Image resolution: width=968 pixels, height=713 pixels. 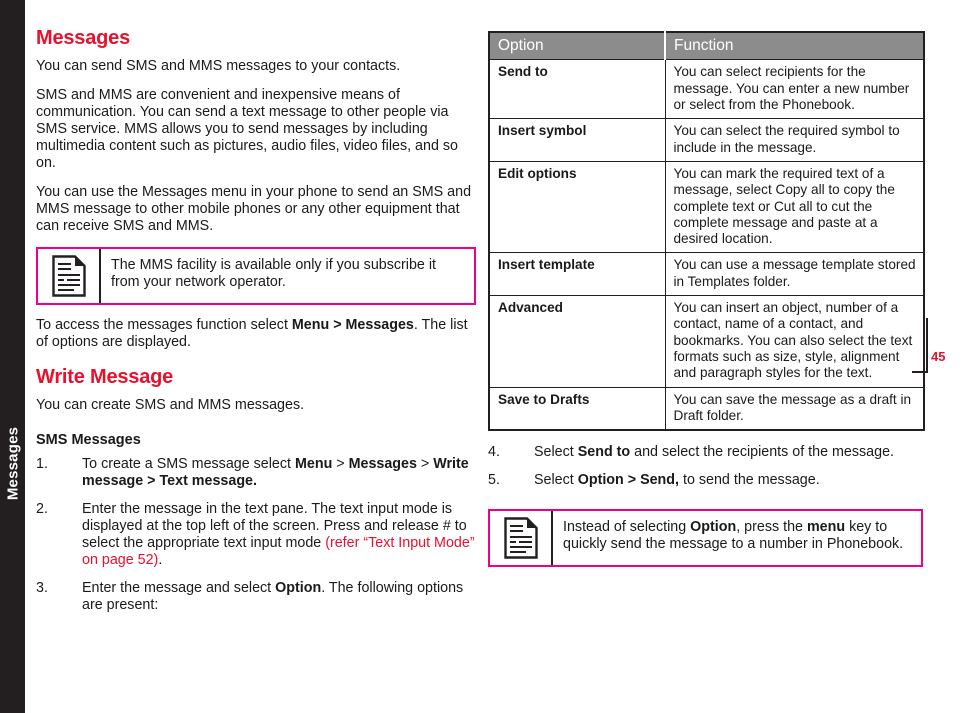 What do you see at coordinates (12, 463) in the screenshot?
I see `side-tab-label: Messages` at bounding box center [12, 463].